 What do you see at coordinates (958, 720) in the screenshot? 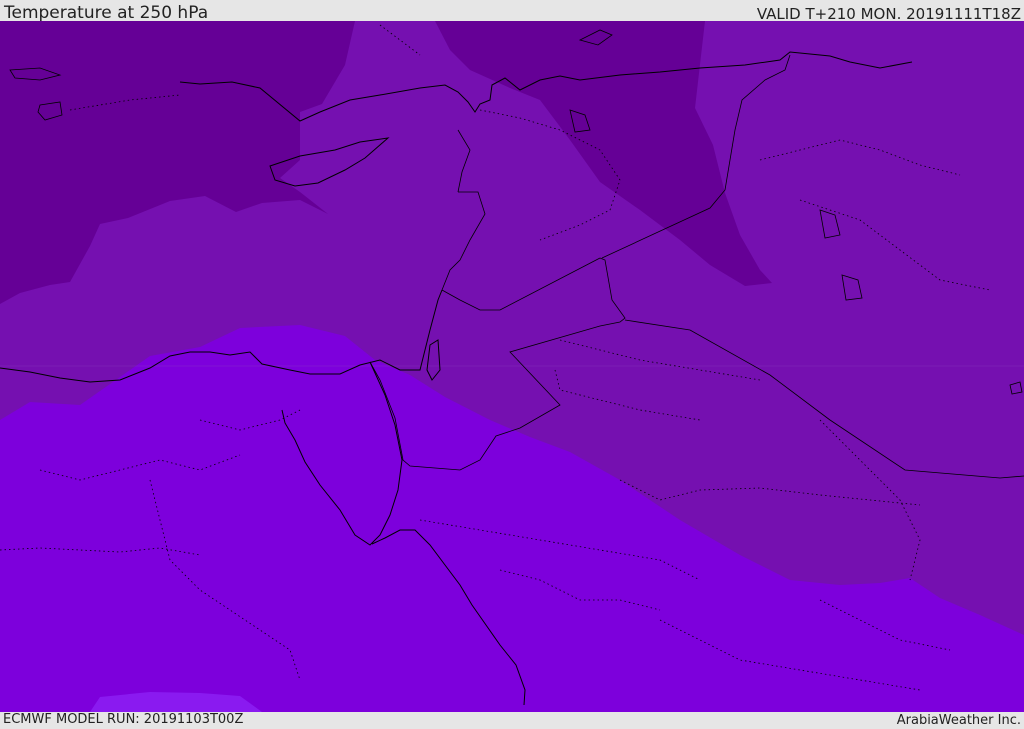
I see `credit-label: ArabiaWeather Inc.` at bounding box center [958, 720].